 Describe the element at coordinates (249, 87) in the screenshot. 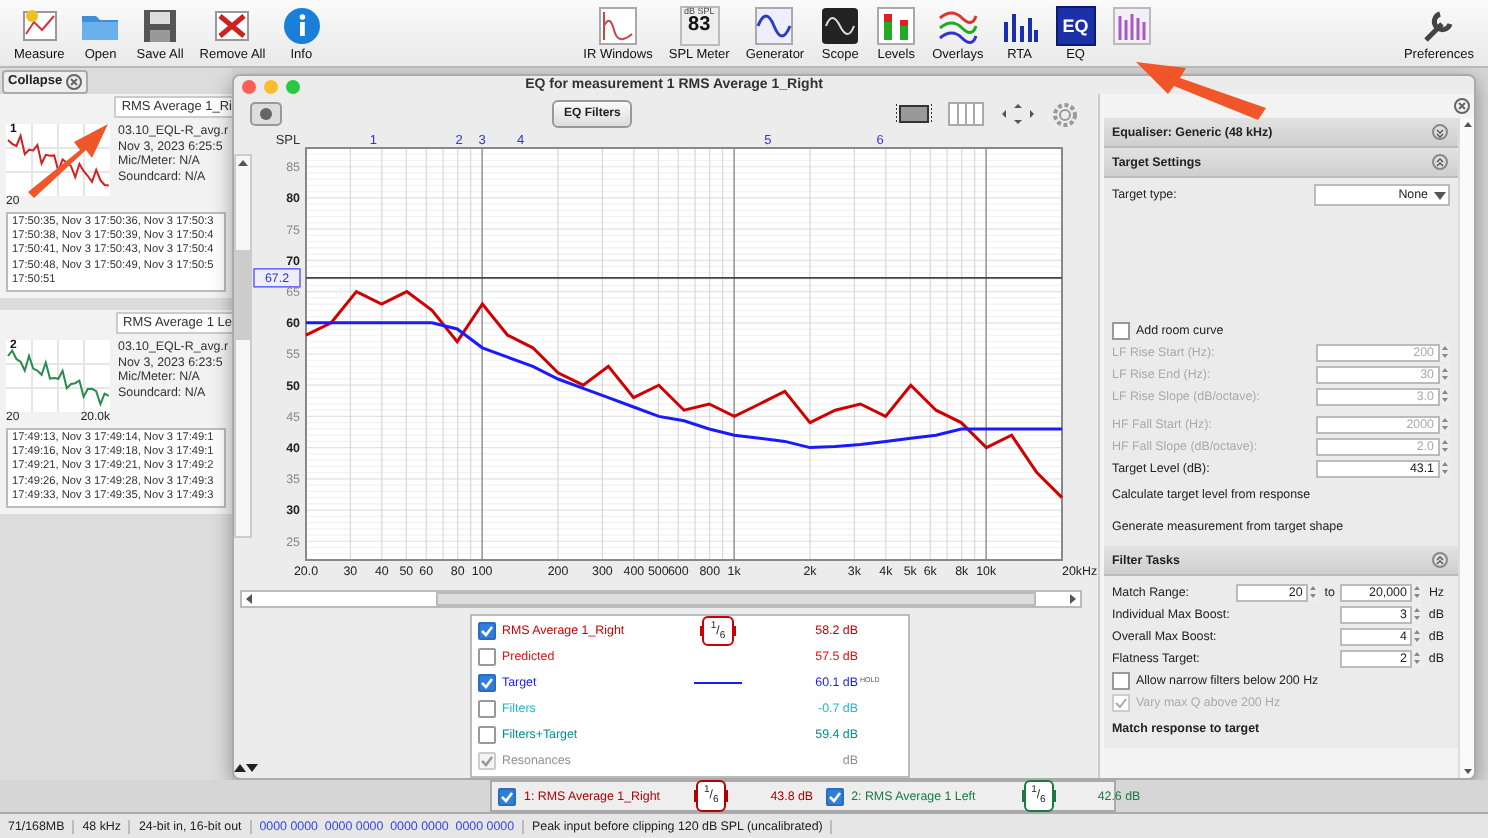

I see `close-button` at that location.